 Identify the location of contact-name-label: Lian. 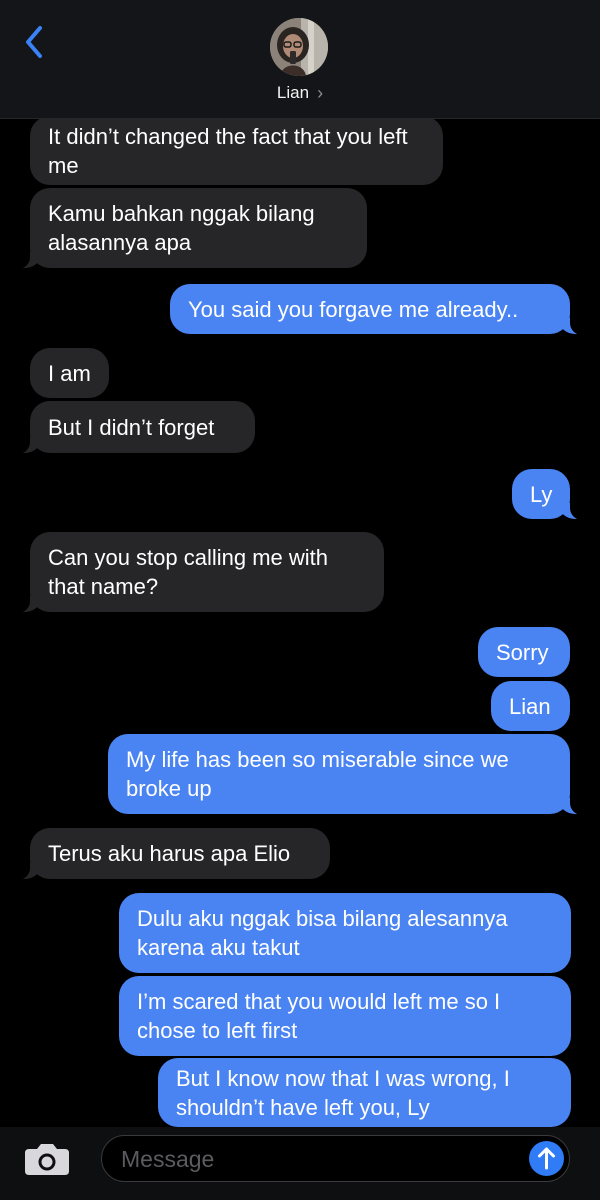
(293, 92).